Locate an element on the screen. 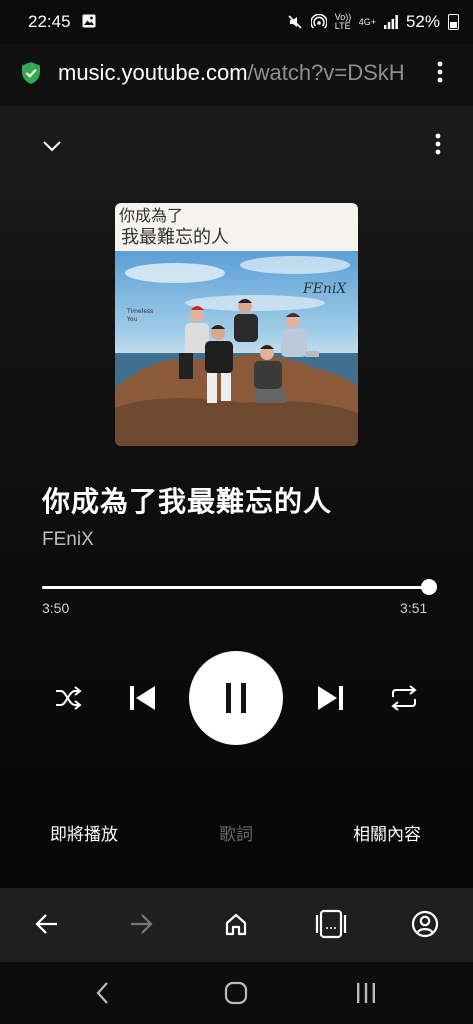 The height and width of the screenshot is (1024, 473). album-band-logo: FEniX is located at coordinates (324, 289).